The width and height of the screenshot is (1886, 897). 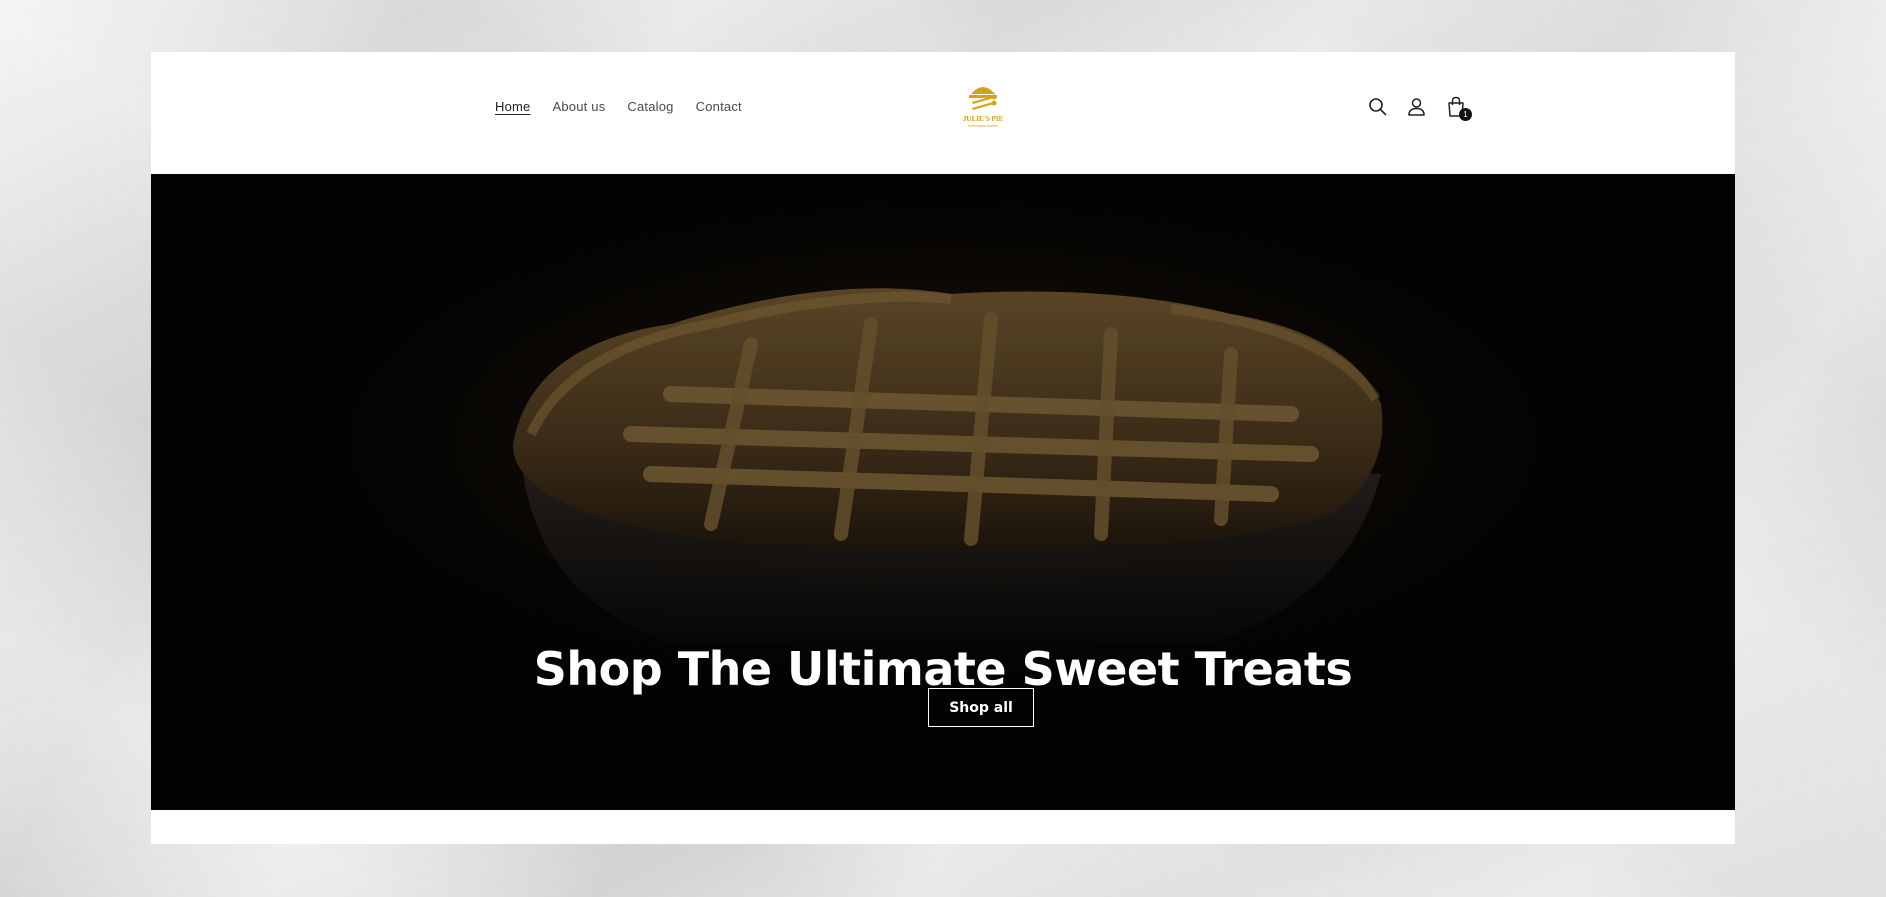 I want to click on site-logo: JULIE'S PIE homemade sweets, so click(x=983, y=107).